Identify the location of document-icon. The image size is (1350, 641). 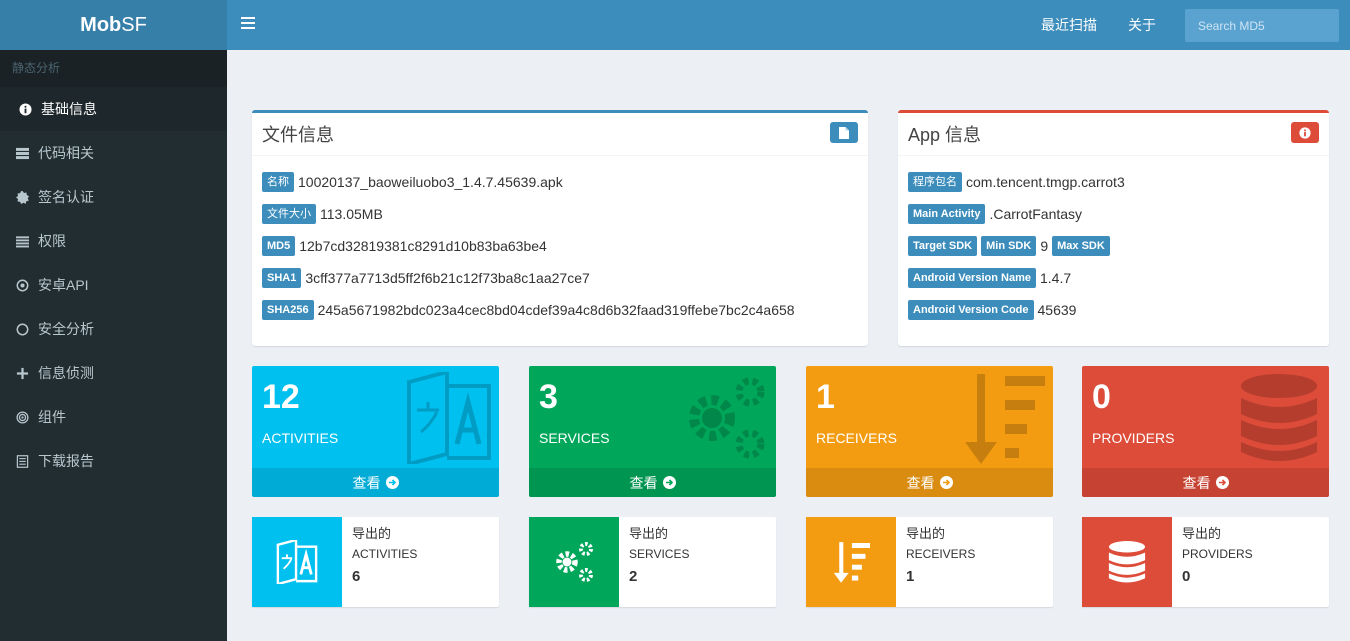
(22, 461).